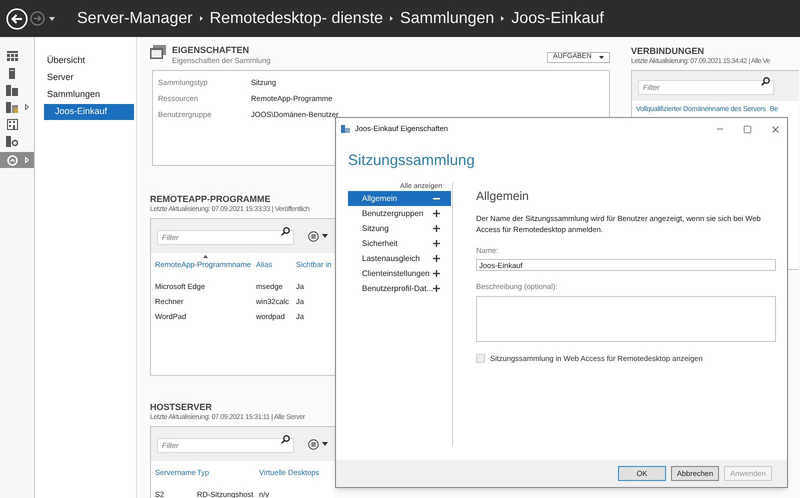  What do you see at coordinates (85, 78) in the screenshot?
I see `nav-item: Server` at bounding box center [85, 78].